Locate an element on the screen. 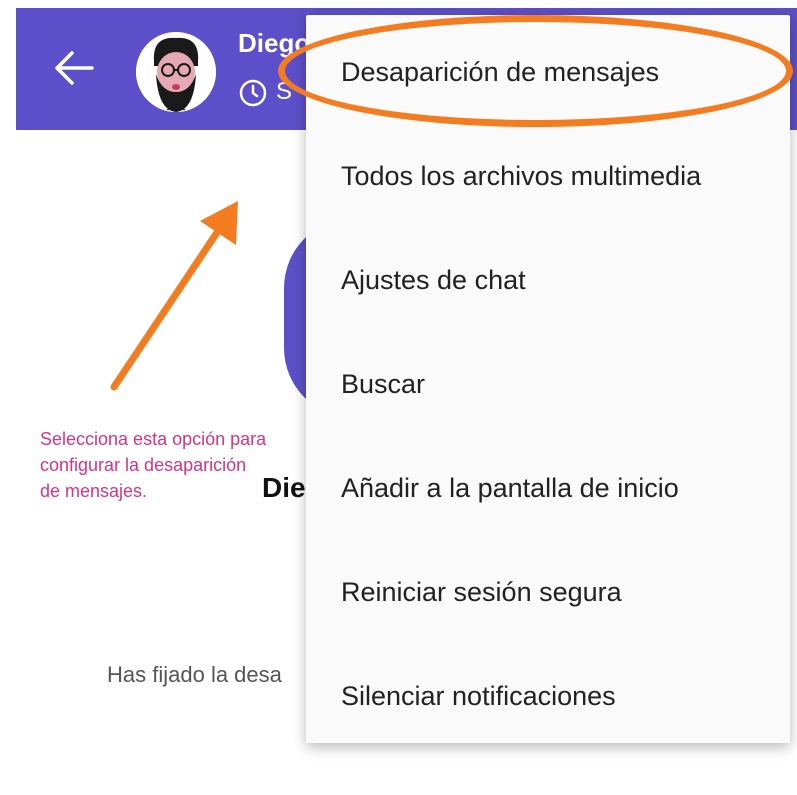 Image resolution: width=797 pixels, height=795 pixels. back-arrow-icon is located at coordinates (74, 68).